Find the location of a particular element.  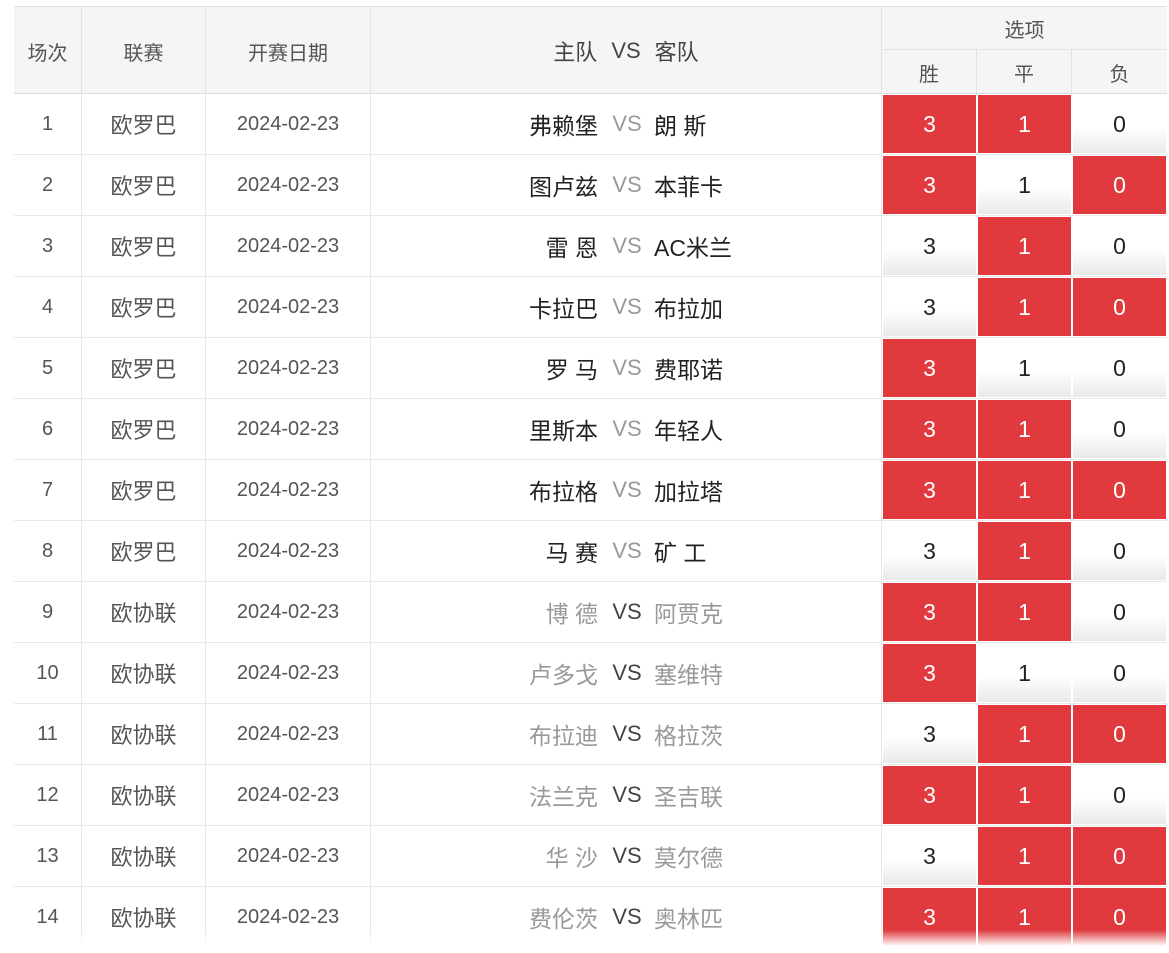

row-match: 罗 马 VS 费耶诺 is located at coordinates (626, 368).